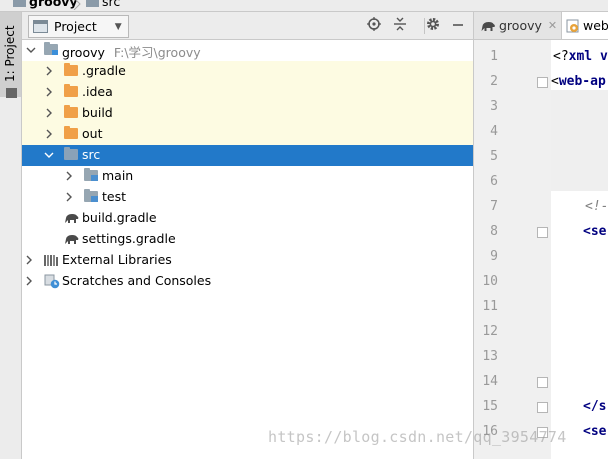 The image size is (608, 459). I want to click on locate-file-button, so click(374, 26).